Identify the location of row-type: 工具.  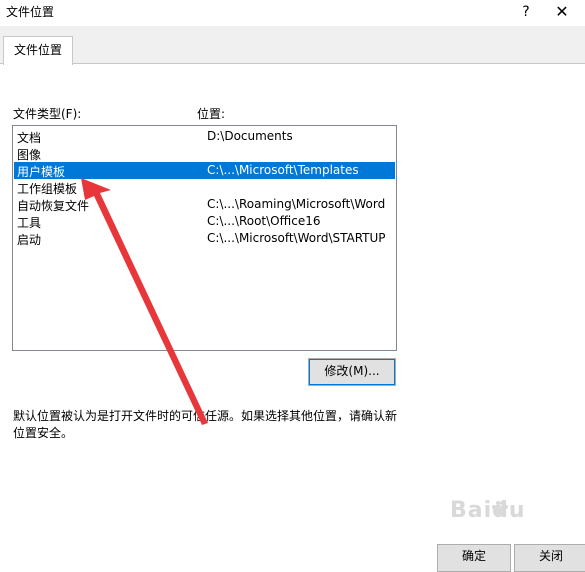
(29, 223).